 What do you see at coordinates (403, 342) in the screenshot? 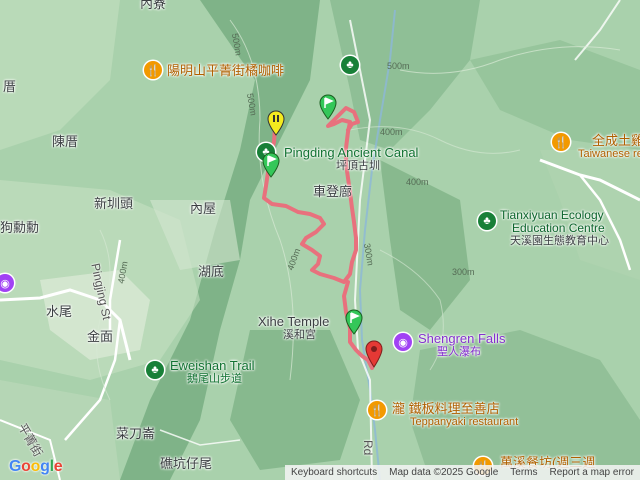
I see `waterfall-icon: ◉` at bounding box center [403, 342].